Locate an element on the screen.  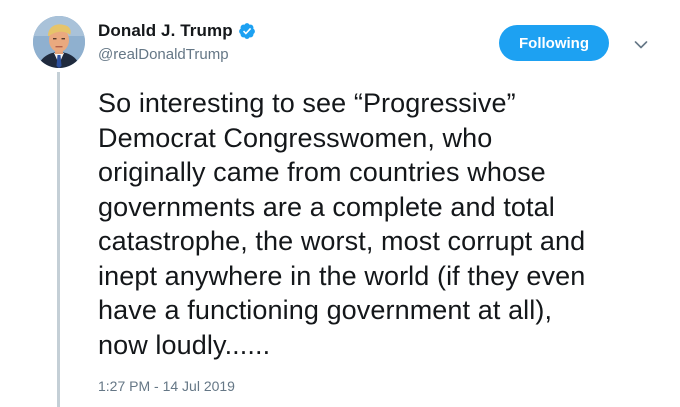
user-name-row: Donald J. Trump is located at coordinates (177, 31).